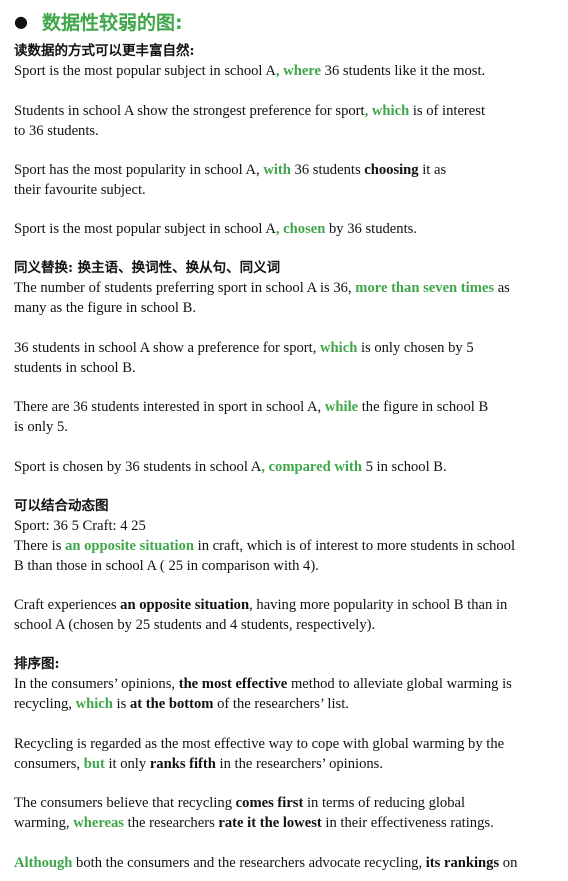 Image resolution: width=568 pixels, height=881 pixels. Describe the element at coordinates (387, 111) in the screenshot. I see `highlight-phrase: , which` at that location.